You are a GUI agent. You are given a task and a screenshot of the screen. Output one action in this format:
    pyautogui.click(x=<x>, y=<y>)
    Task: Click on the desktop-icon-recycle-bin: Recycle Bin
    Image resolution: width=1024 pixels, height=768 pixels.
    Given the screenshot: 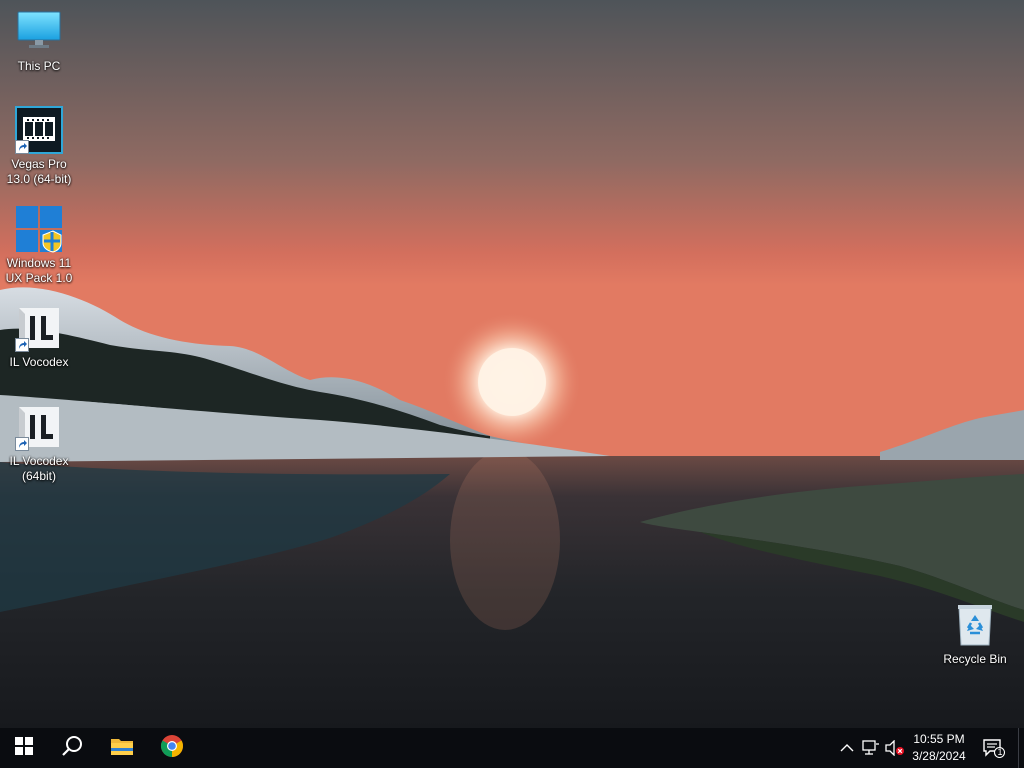 What is the action you would take?
    pyautogui.click(x=975, y=634)
    